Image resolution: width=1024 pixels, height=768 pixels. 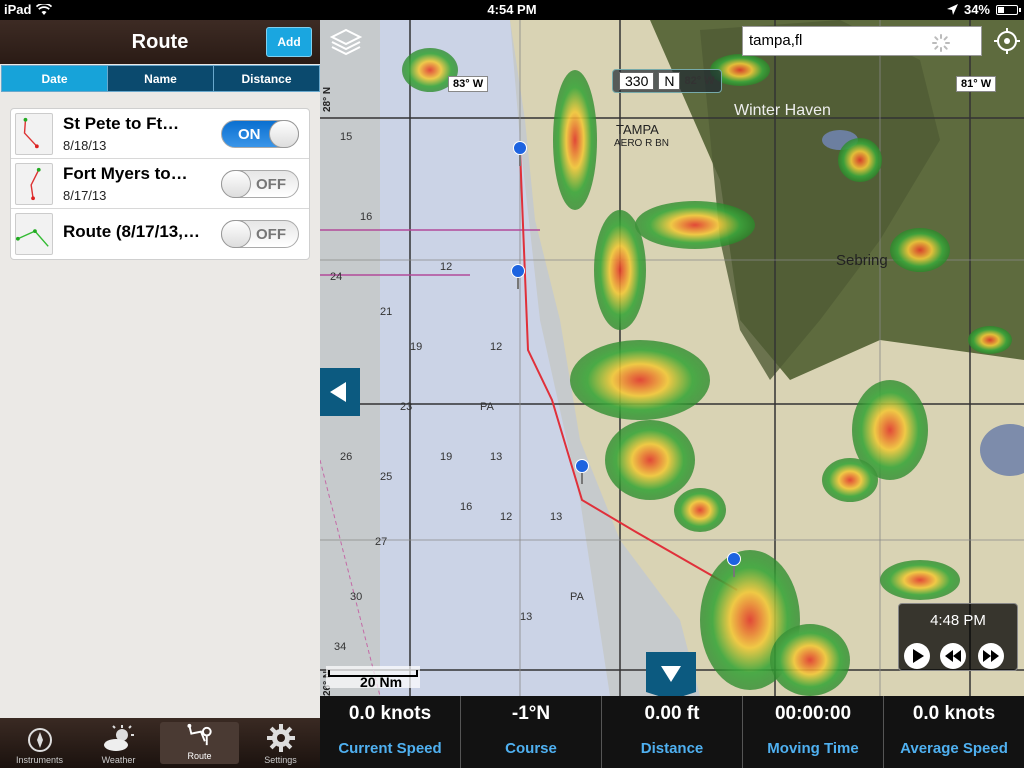 I want to click on route-icon, so click(x=199, y=734).